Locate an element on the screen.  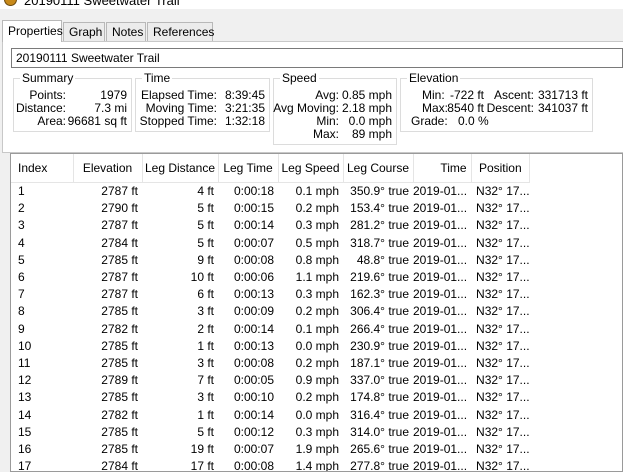
cell-leg-course: 230.9° true is located at coordinates (379, 345).